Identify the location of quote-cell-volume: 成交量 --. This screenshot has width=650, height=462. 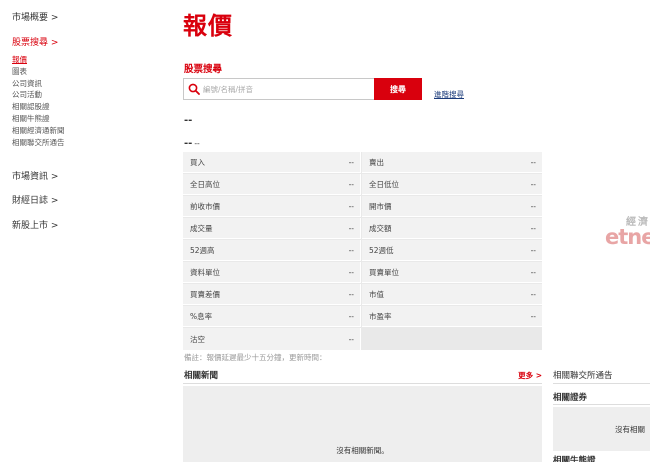
(272, 228).